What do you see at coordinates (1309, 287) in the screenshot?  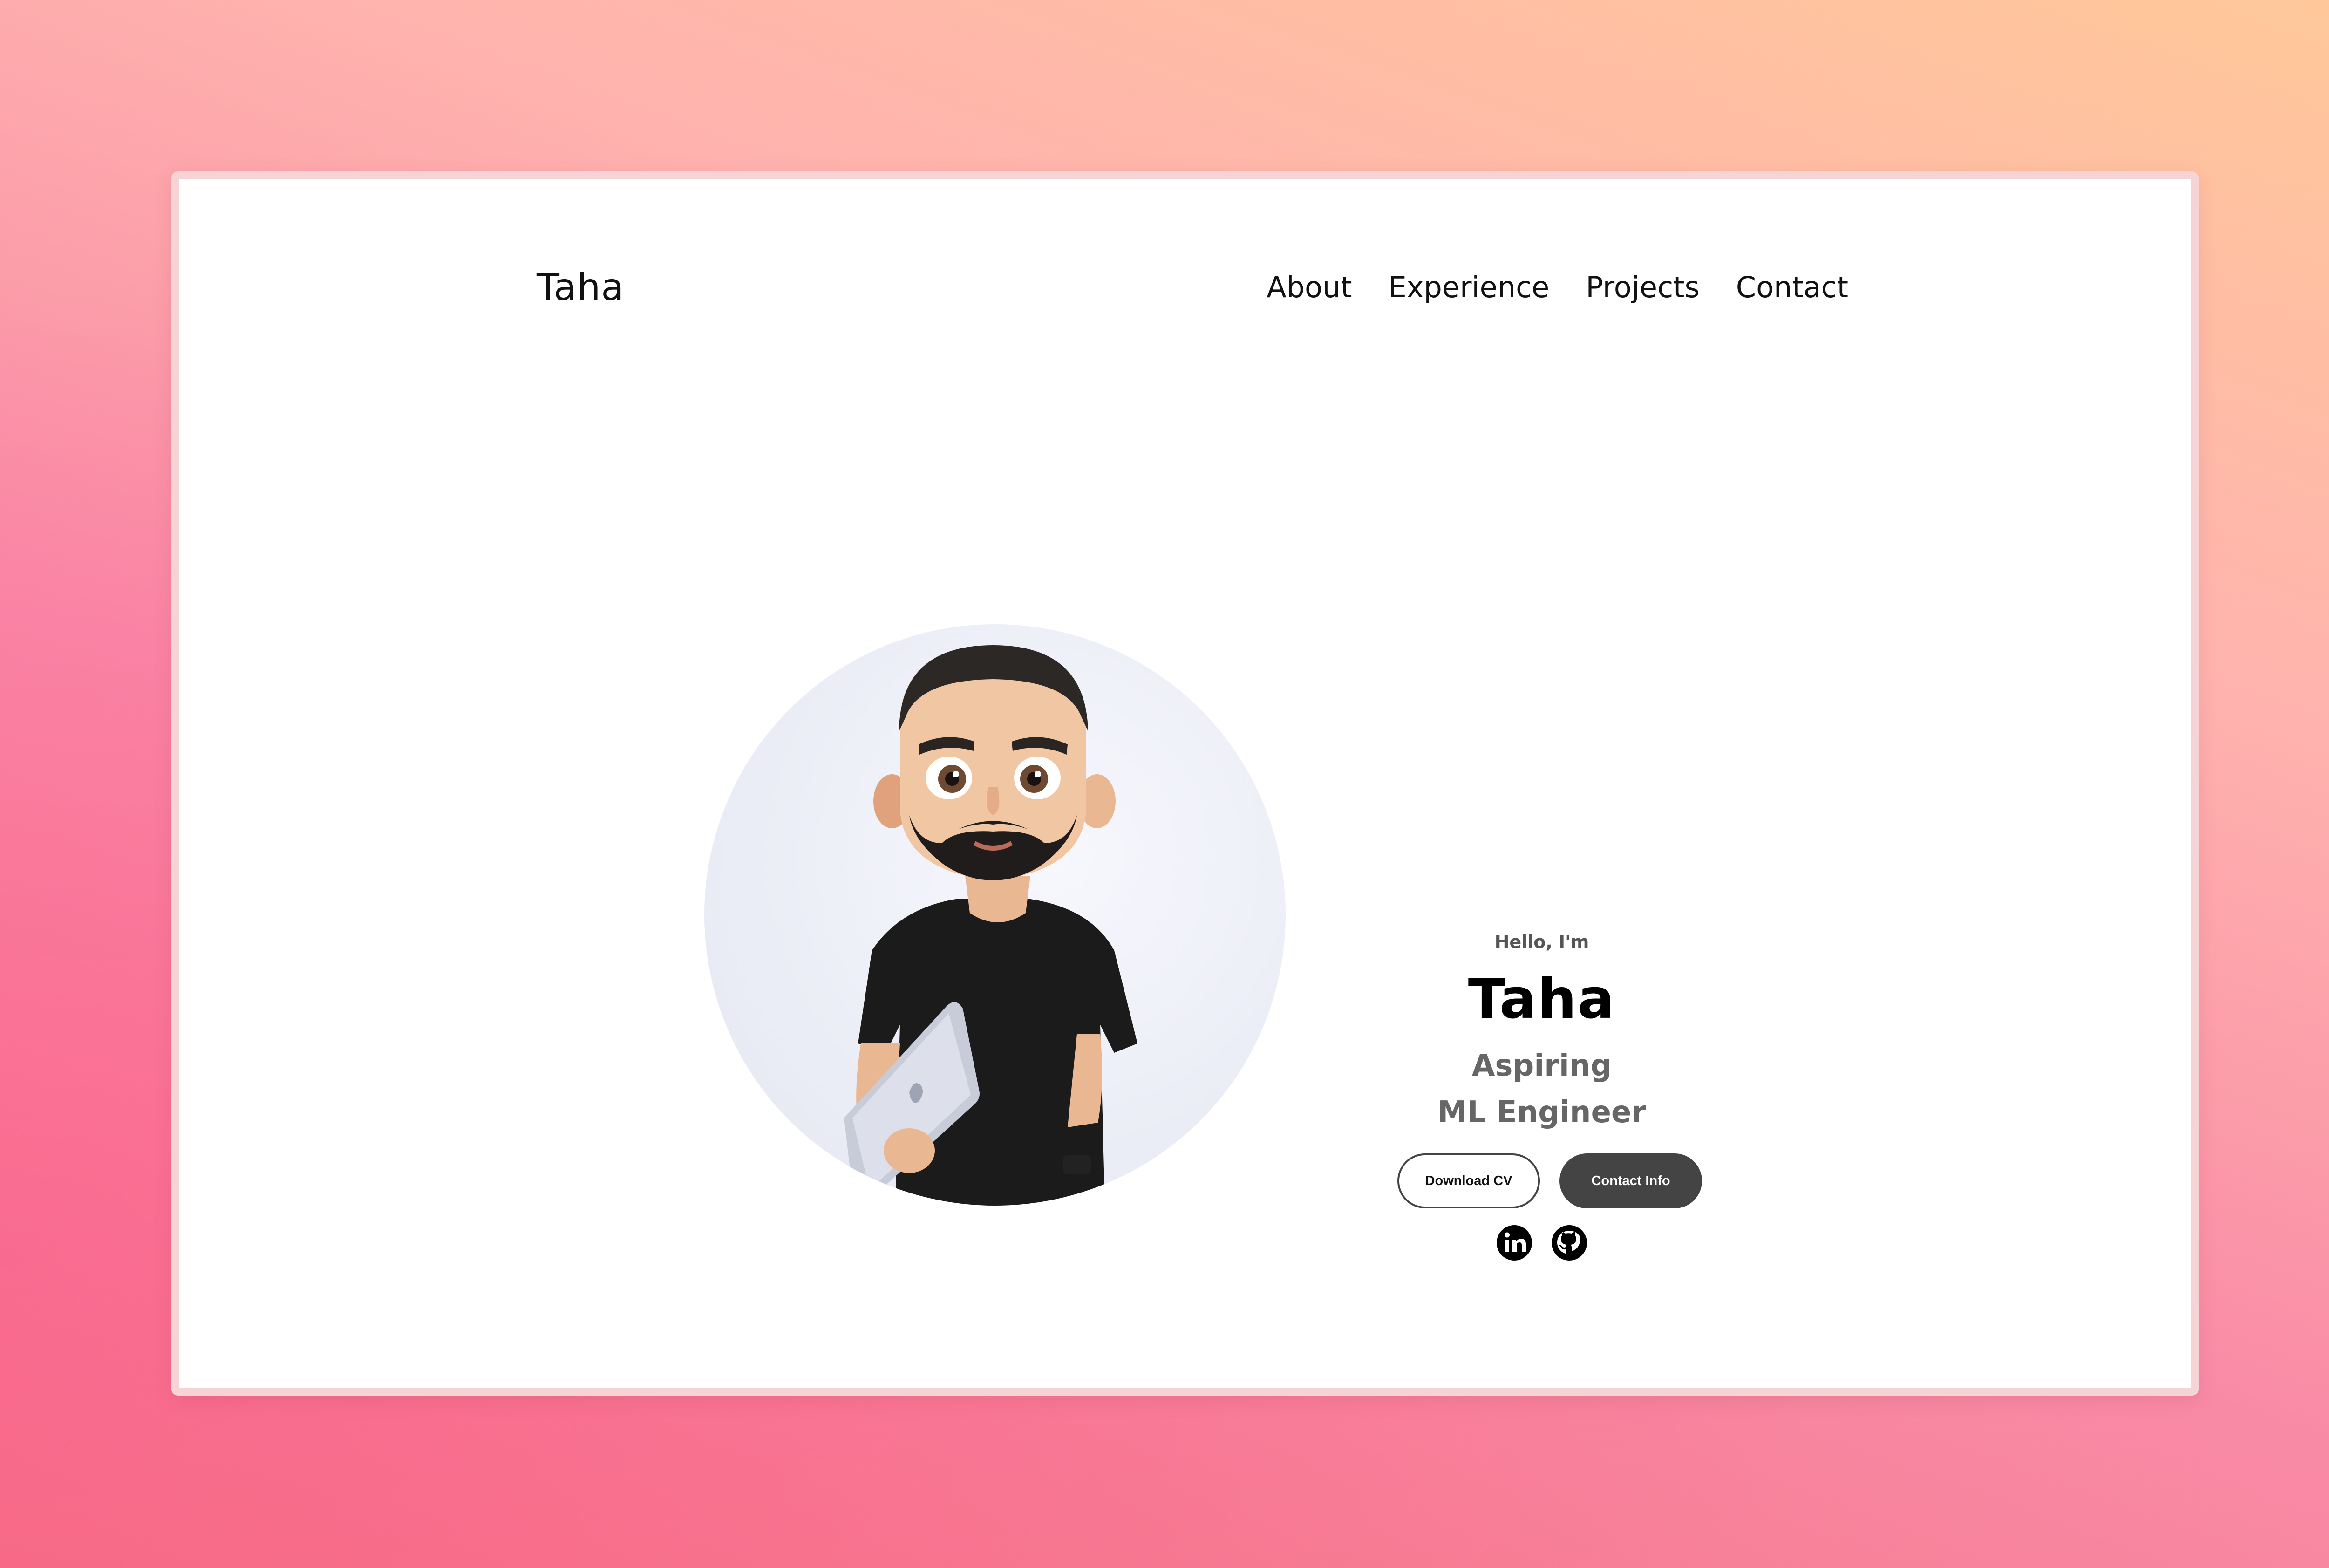 I see `nav-link-about: About` at bounding box center [1309, 287].